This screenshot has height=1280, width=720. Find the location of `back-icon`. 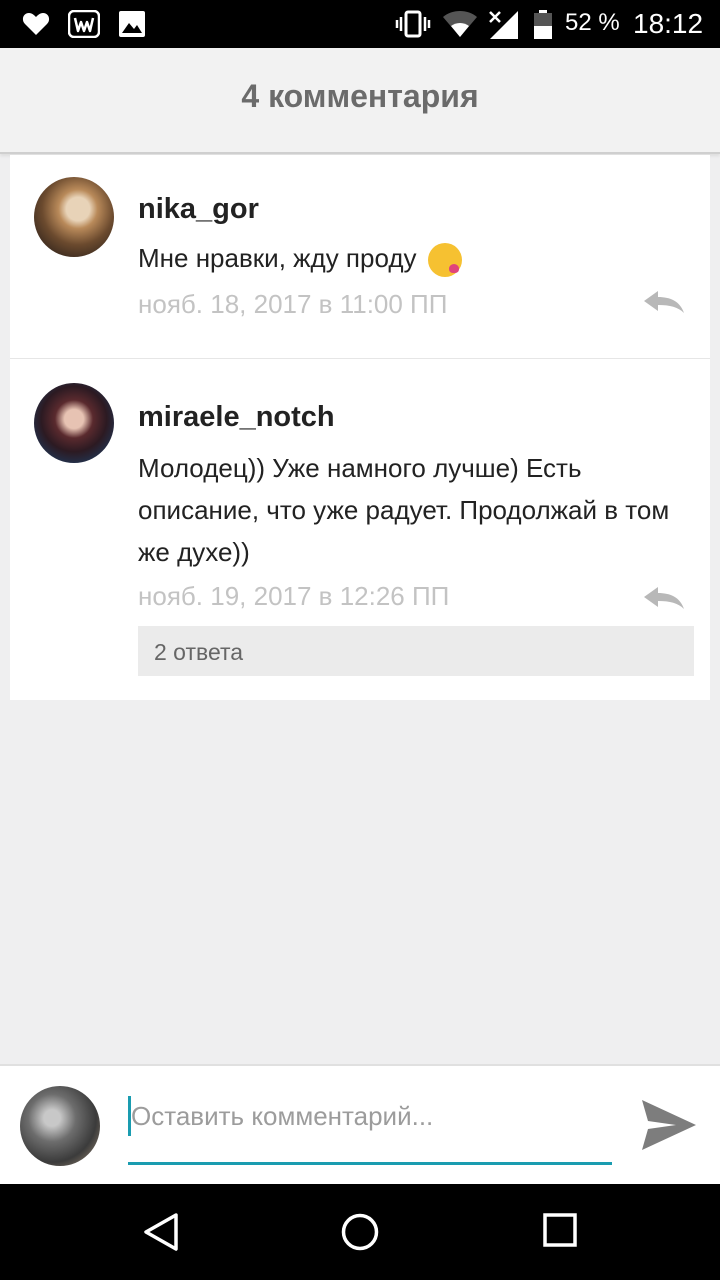

back-icon is located at coordinates (161, 1232).